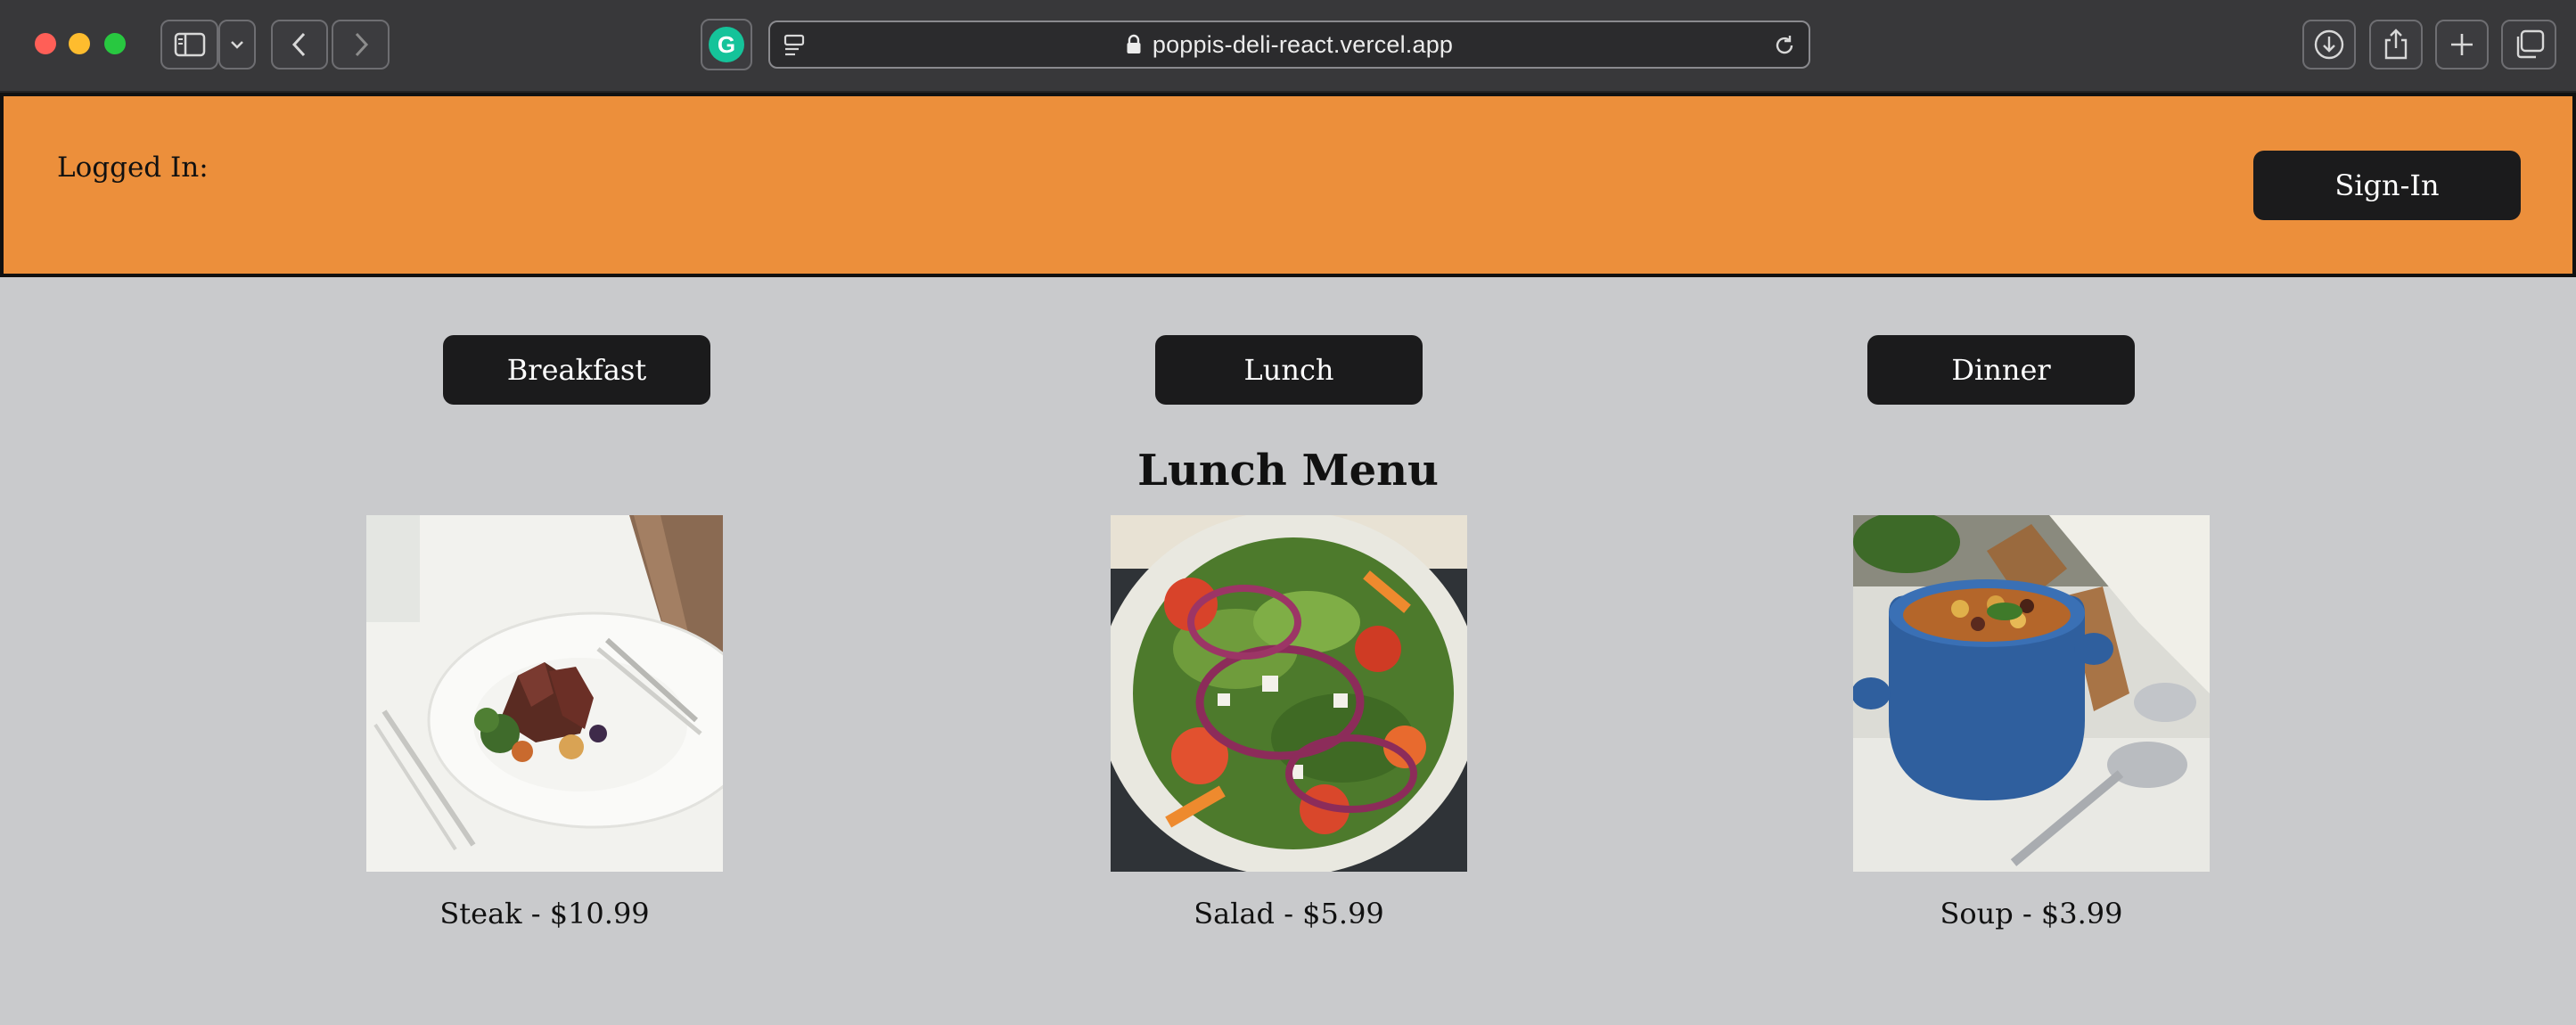 This screenshot has height=1025, width=2576. What do you see at coordinates (1288, 471) in the screenshot?
I see `menu-title: Lunch Menu` at bounding box center [1288, 471].